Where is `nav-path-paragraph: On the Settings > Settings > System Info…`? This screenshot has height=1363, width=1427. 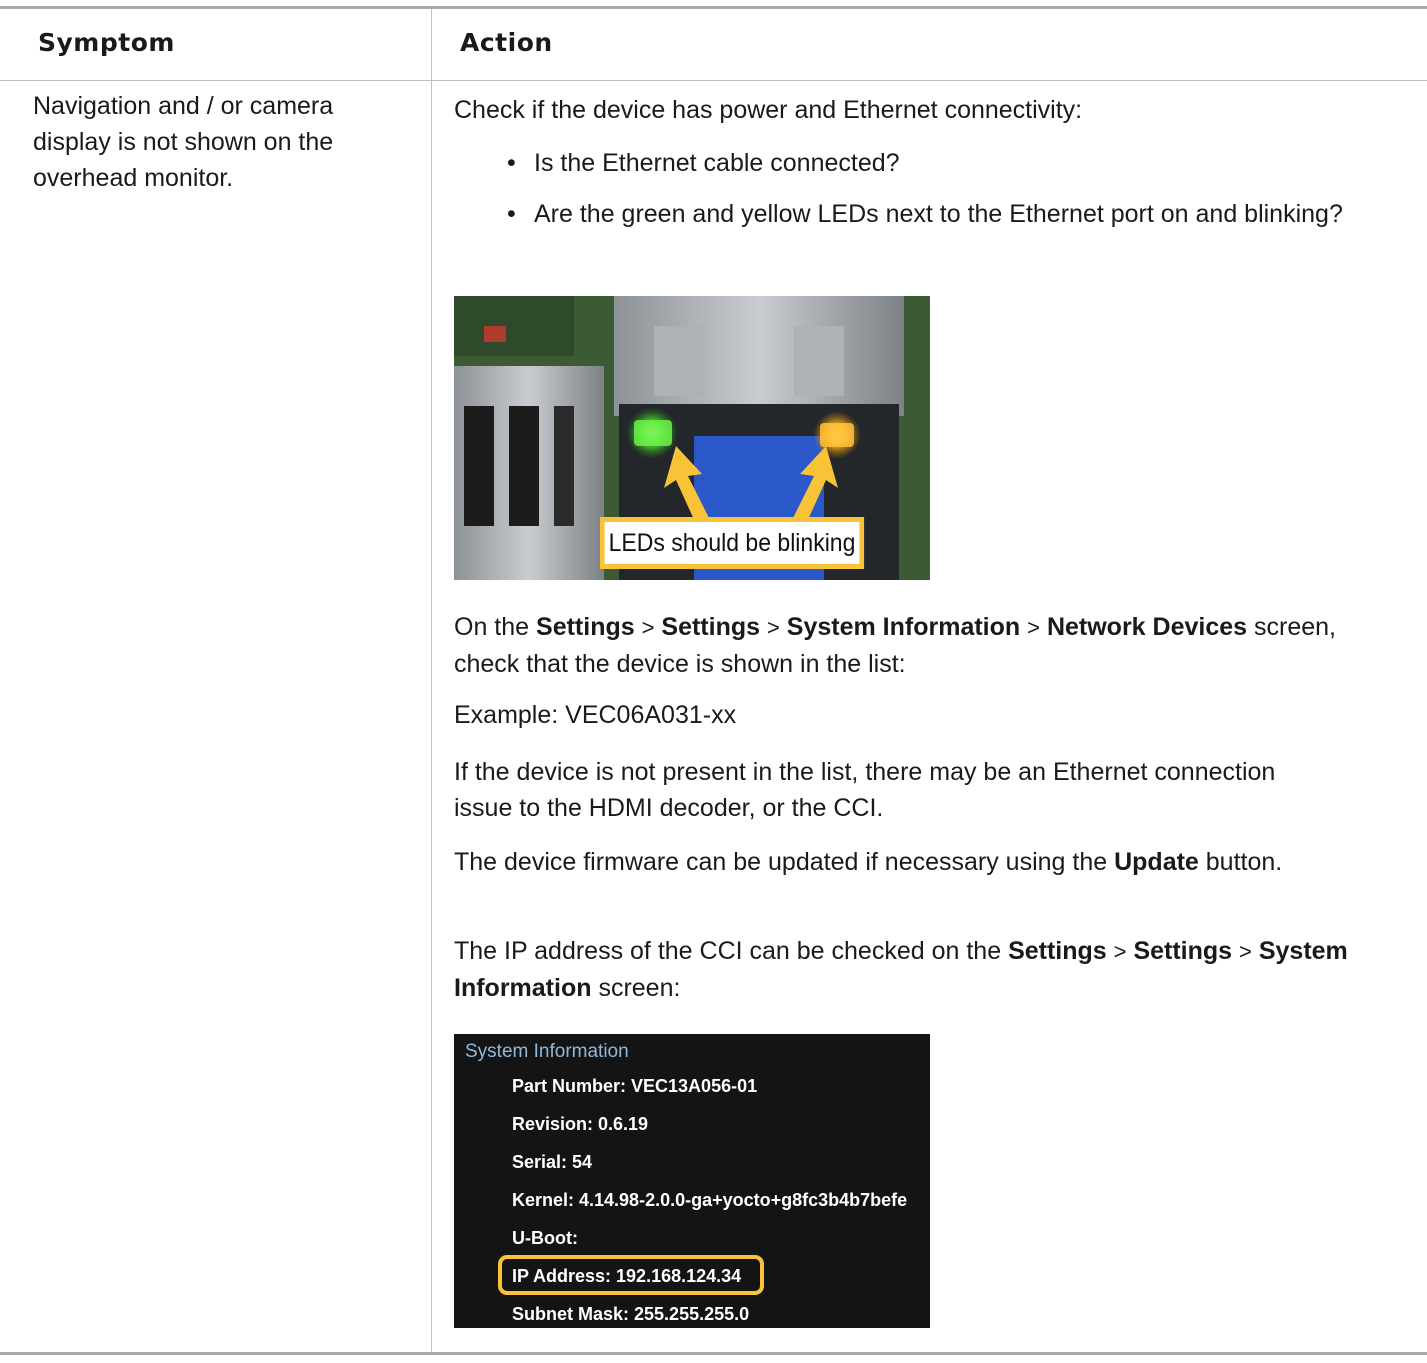 nav-path-paragraph: On the Settings > Settings > System Info… is located at coordinates (924, 645).